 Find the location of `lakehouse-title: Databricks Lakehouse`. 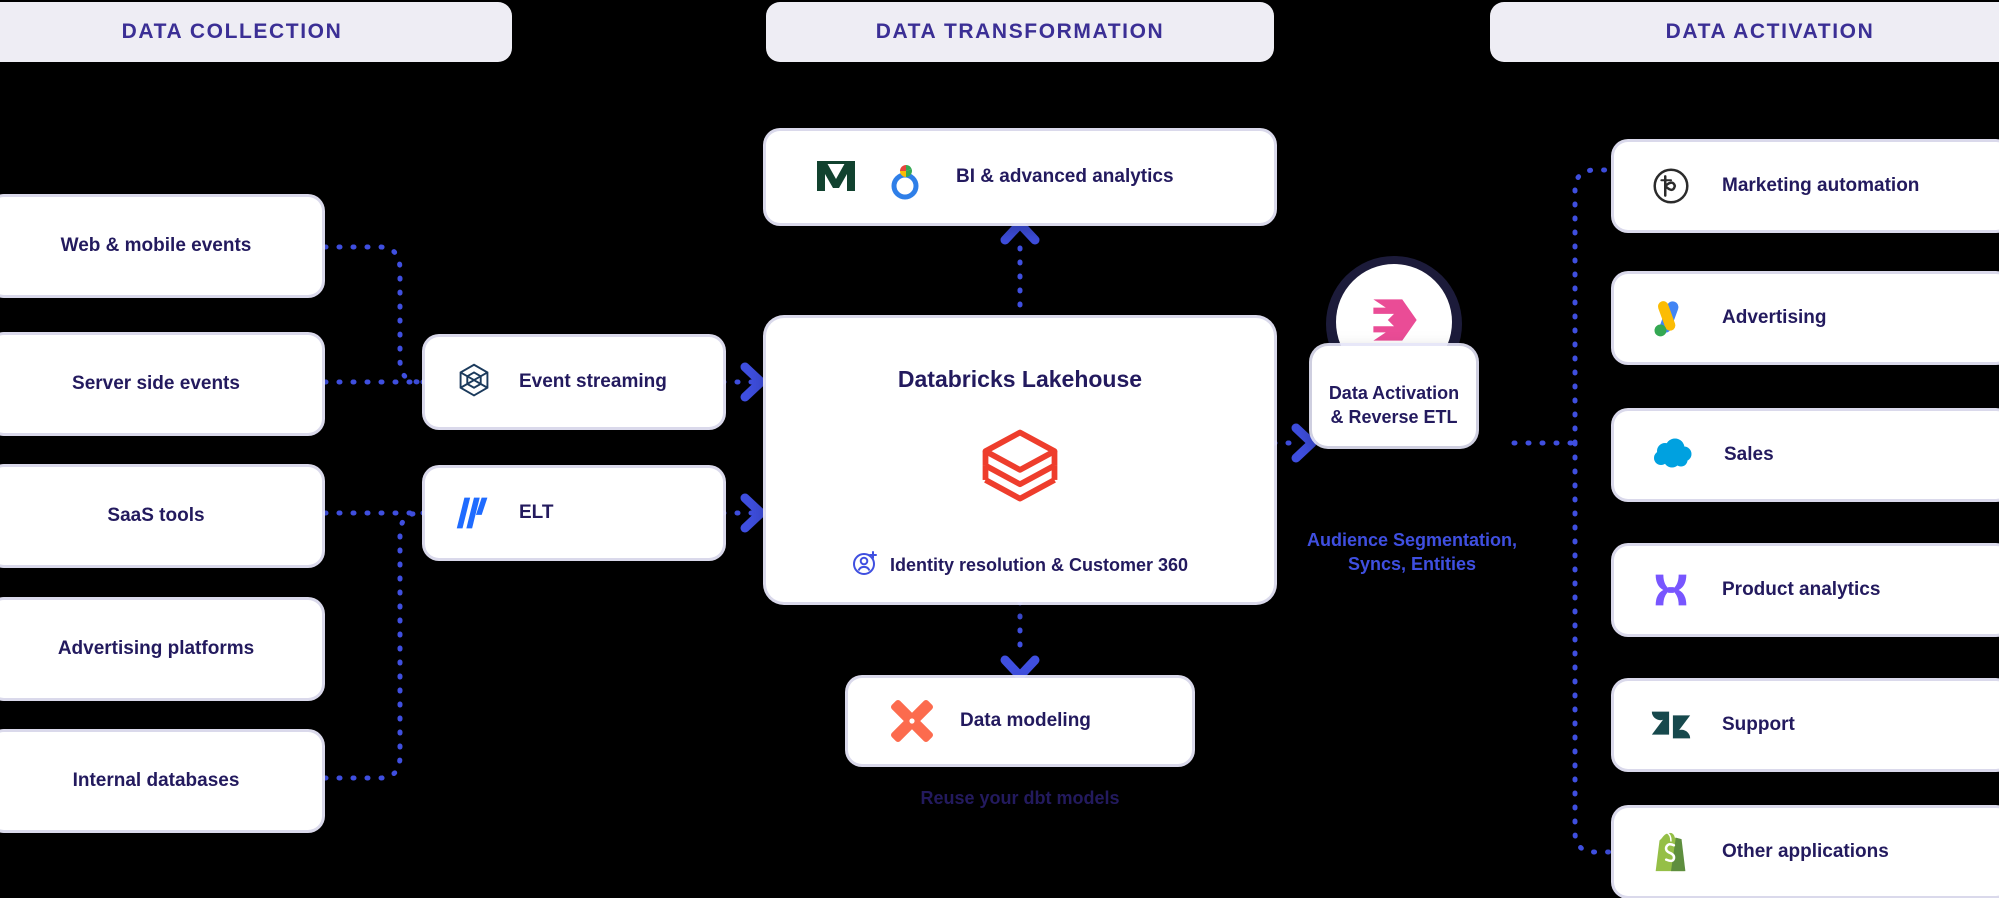

lakehouse-title: Databricks Lakehouse is located at coordinates (1020, 379).